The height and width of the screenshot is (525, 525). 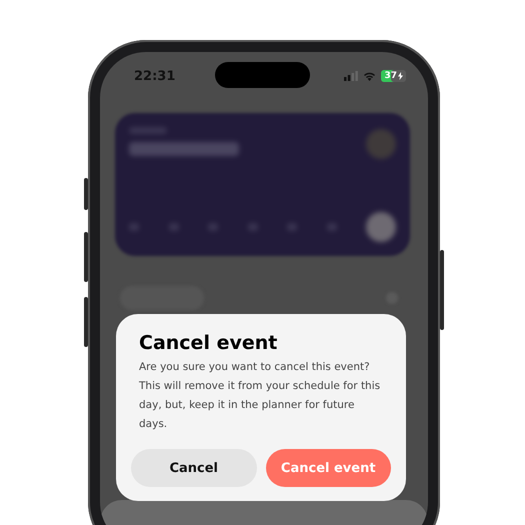 I want to click on signal-icon, so click(x=351, y=76).